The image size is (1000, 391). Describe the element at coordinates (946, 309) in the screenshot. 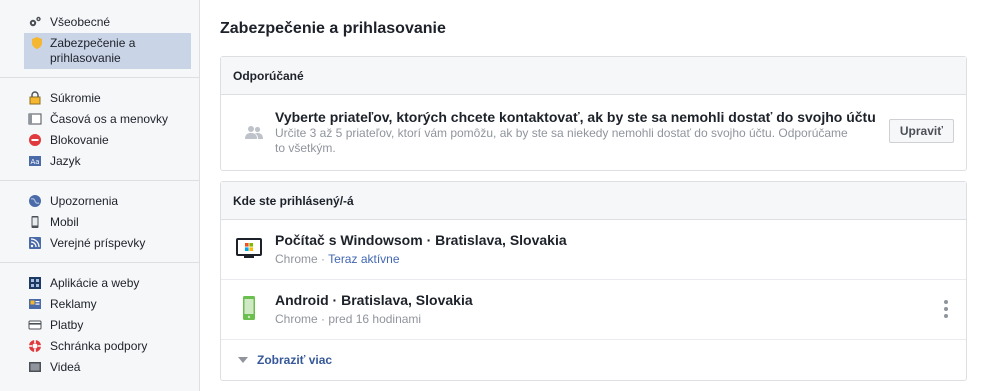

I see `more-options-icon` at that location.